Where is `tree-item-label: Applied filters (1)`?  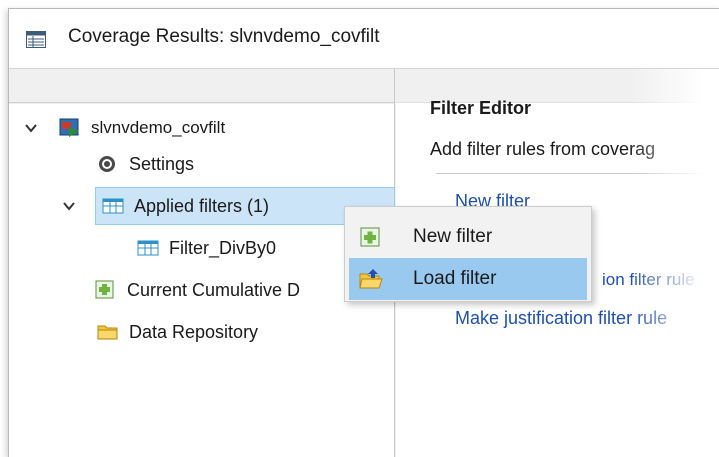 tree-item-label: Applied filters (1) is located at coordinates (202, 205).